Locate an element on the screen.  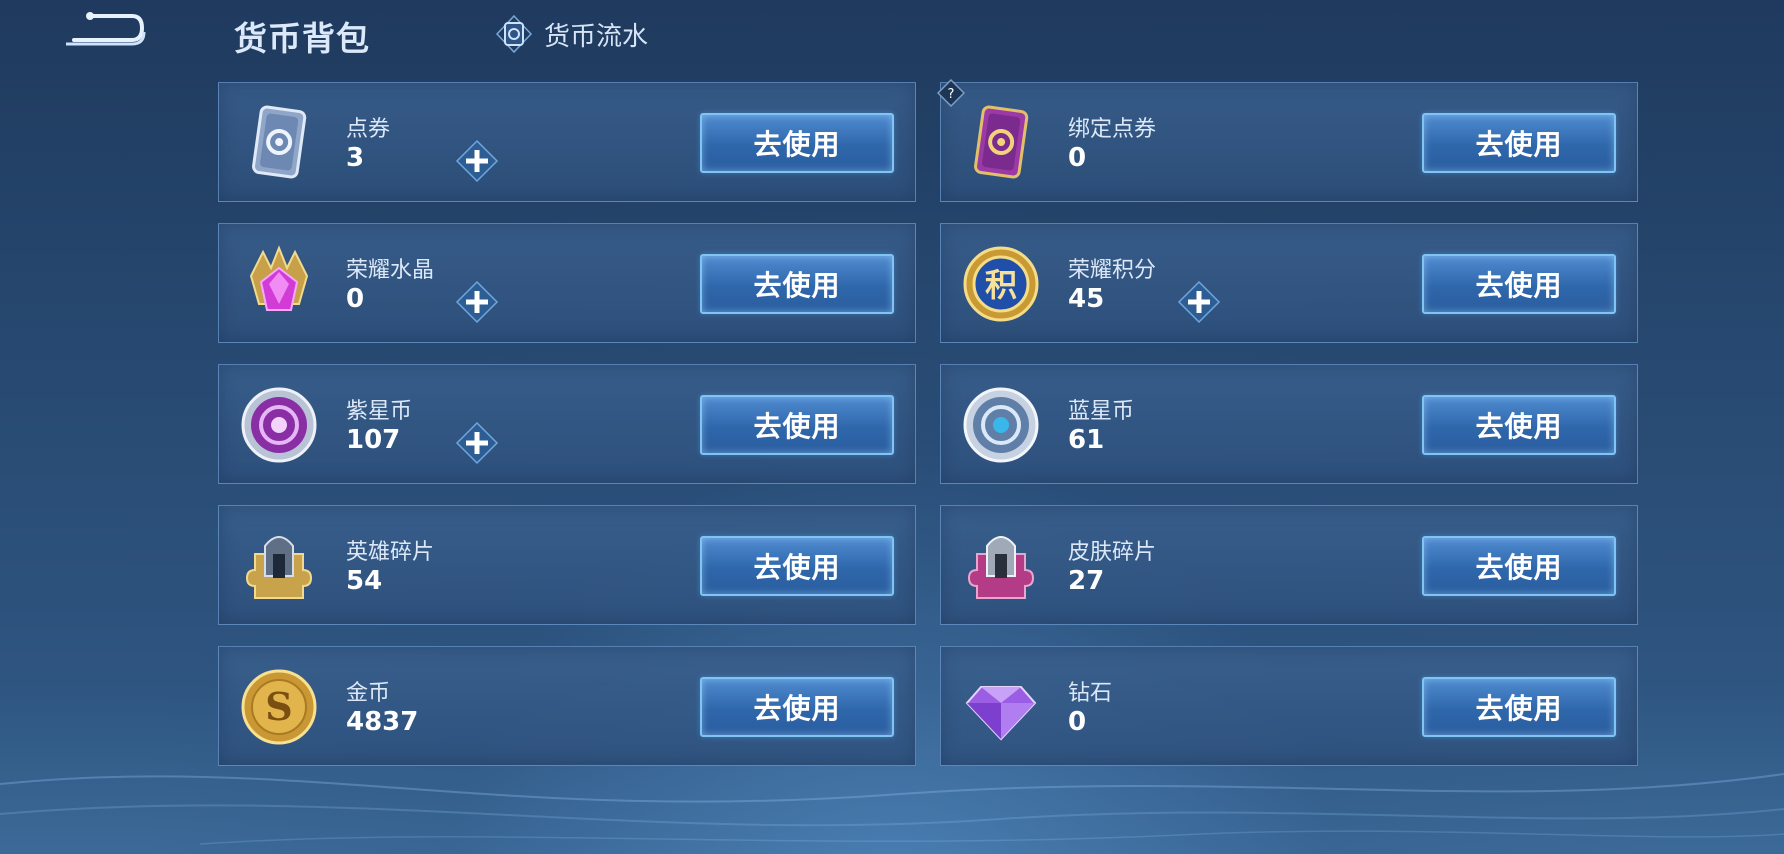
gold-coin-glyph: S is located at coordinates (278, 706).